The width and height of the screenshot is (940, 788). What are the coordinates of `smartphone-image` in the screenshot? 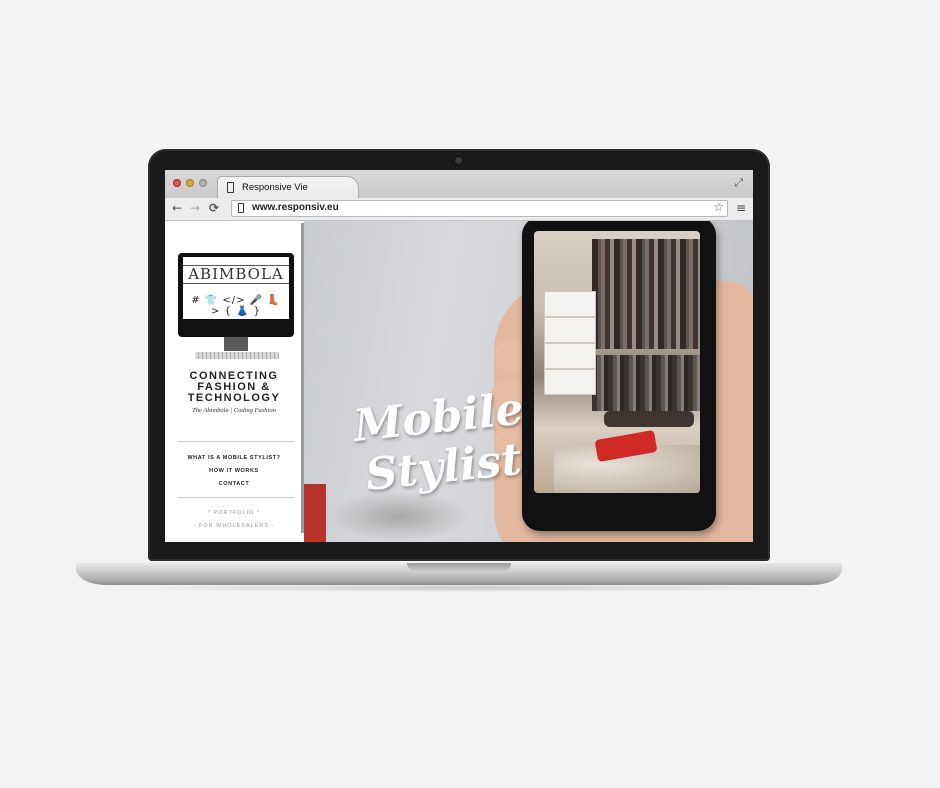 It's located at (619, 376).